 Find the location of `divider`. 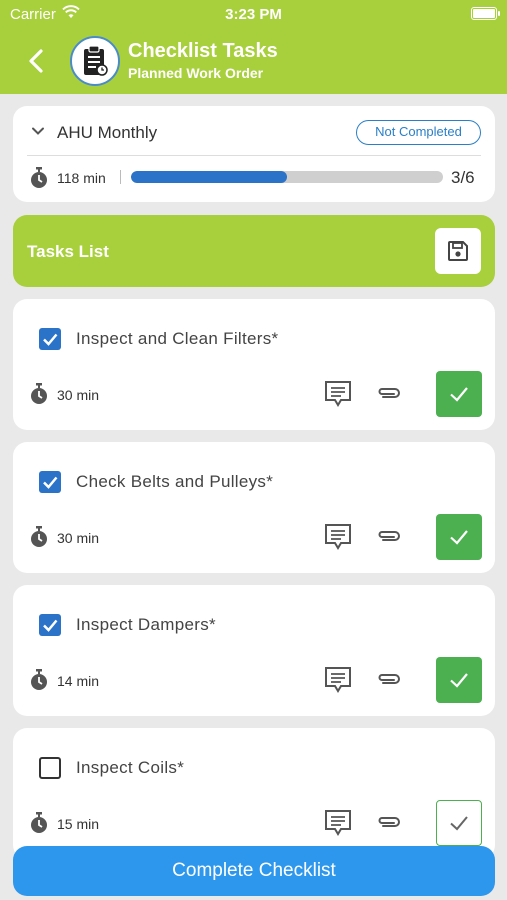

divider is located at coordinates (254, 155).